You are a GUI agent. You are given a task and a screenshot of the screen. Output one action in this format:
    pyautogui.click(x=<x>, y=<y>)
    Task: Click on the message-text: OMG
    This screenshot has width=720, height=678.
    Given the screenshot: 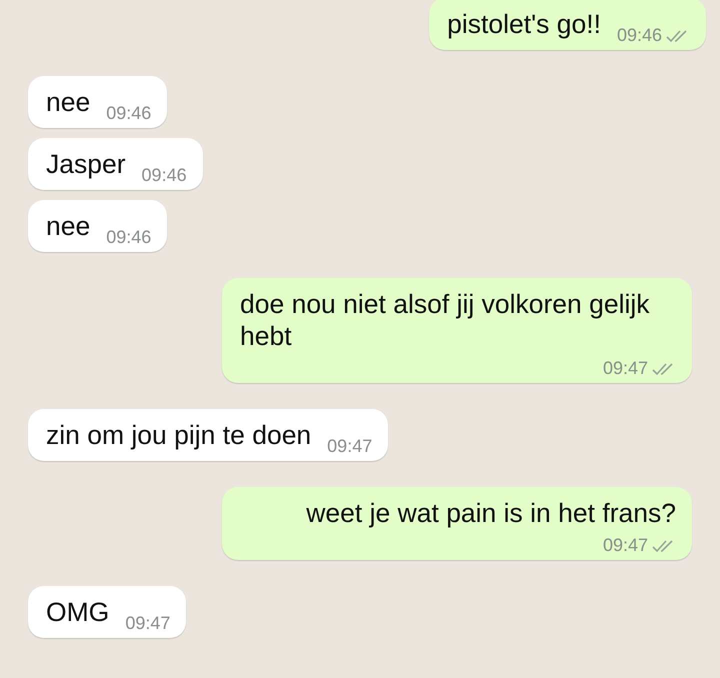 What is the action you would take?
    pyautogui.click(x=78, y=612)
    